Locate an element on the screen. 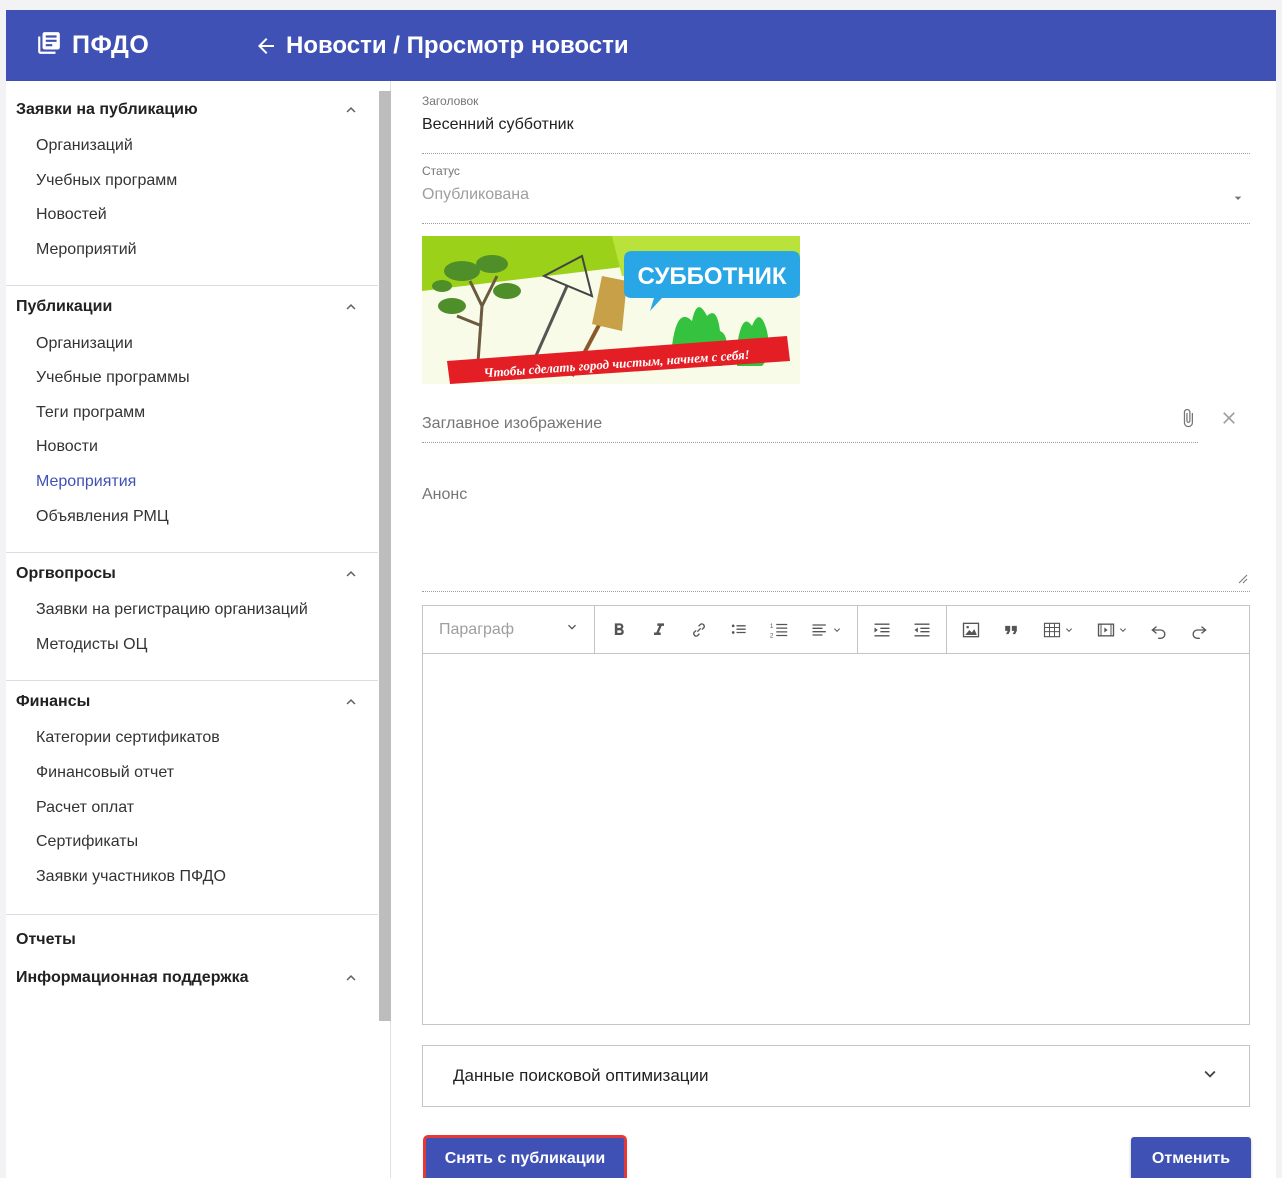 The width and height of the screenshot is (1282, 1178). sidebar-item: Заявки на регистрацию организаций is located at coordinates (192, 610).